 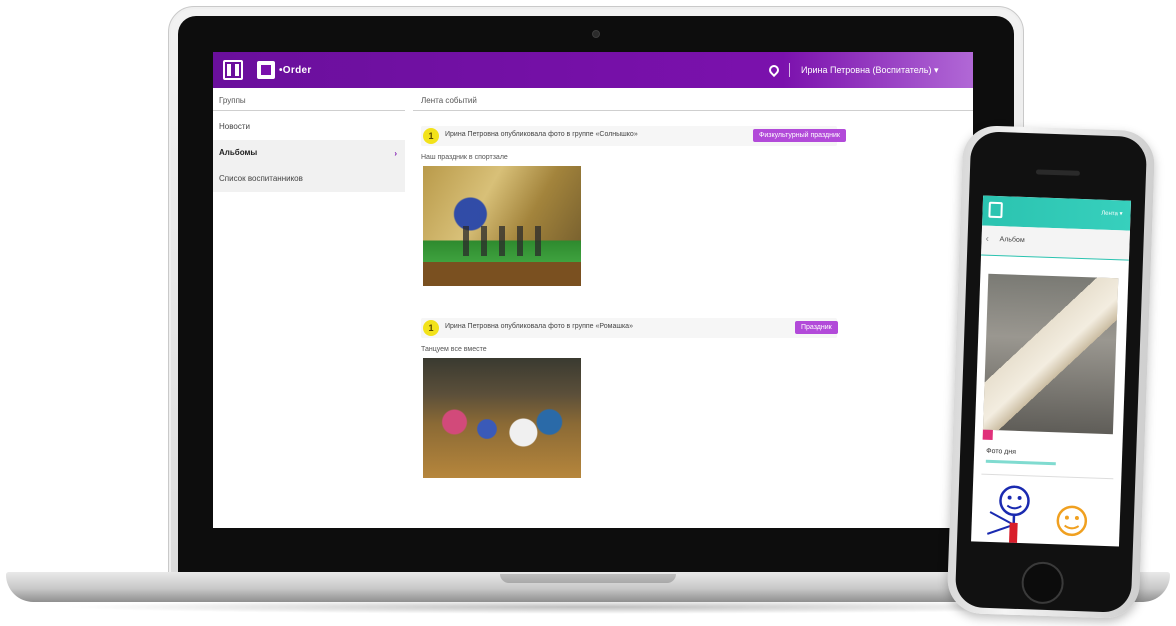 I want to click on phone-divider, so click(x=1047, y=476).